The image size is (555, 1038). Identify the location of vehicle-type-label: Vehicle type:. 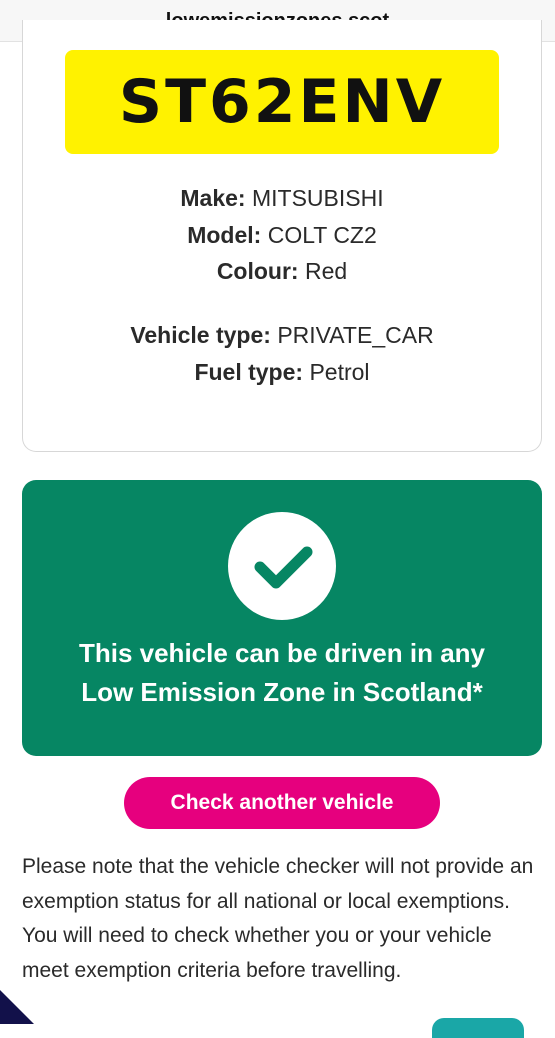
(200, 335).